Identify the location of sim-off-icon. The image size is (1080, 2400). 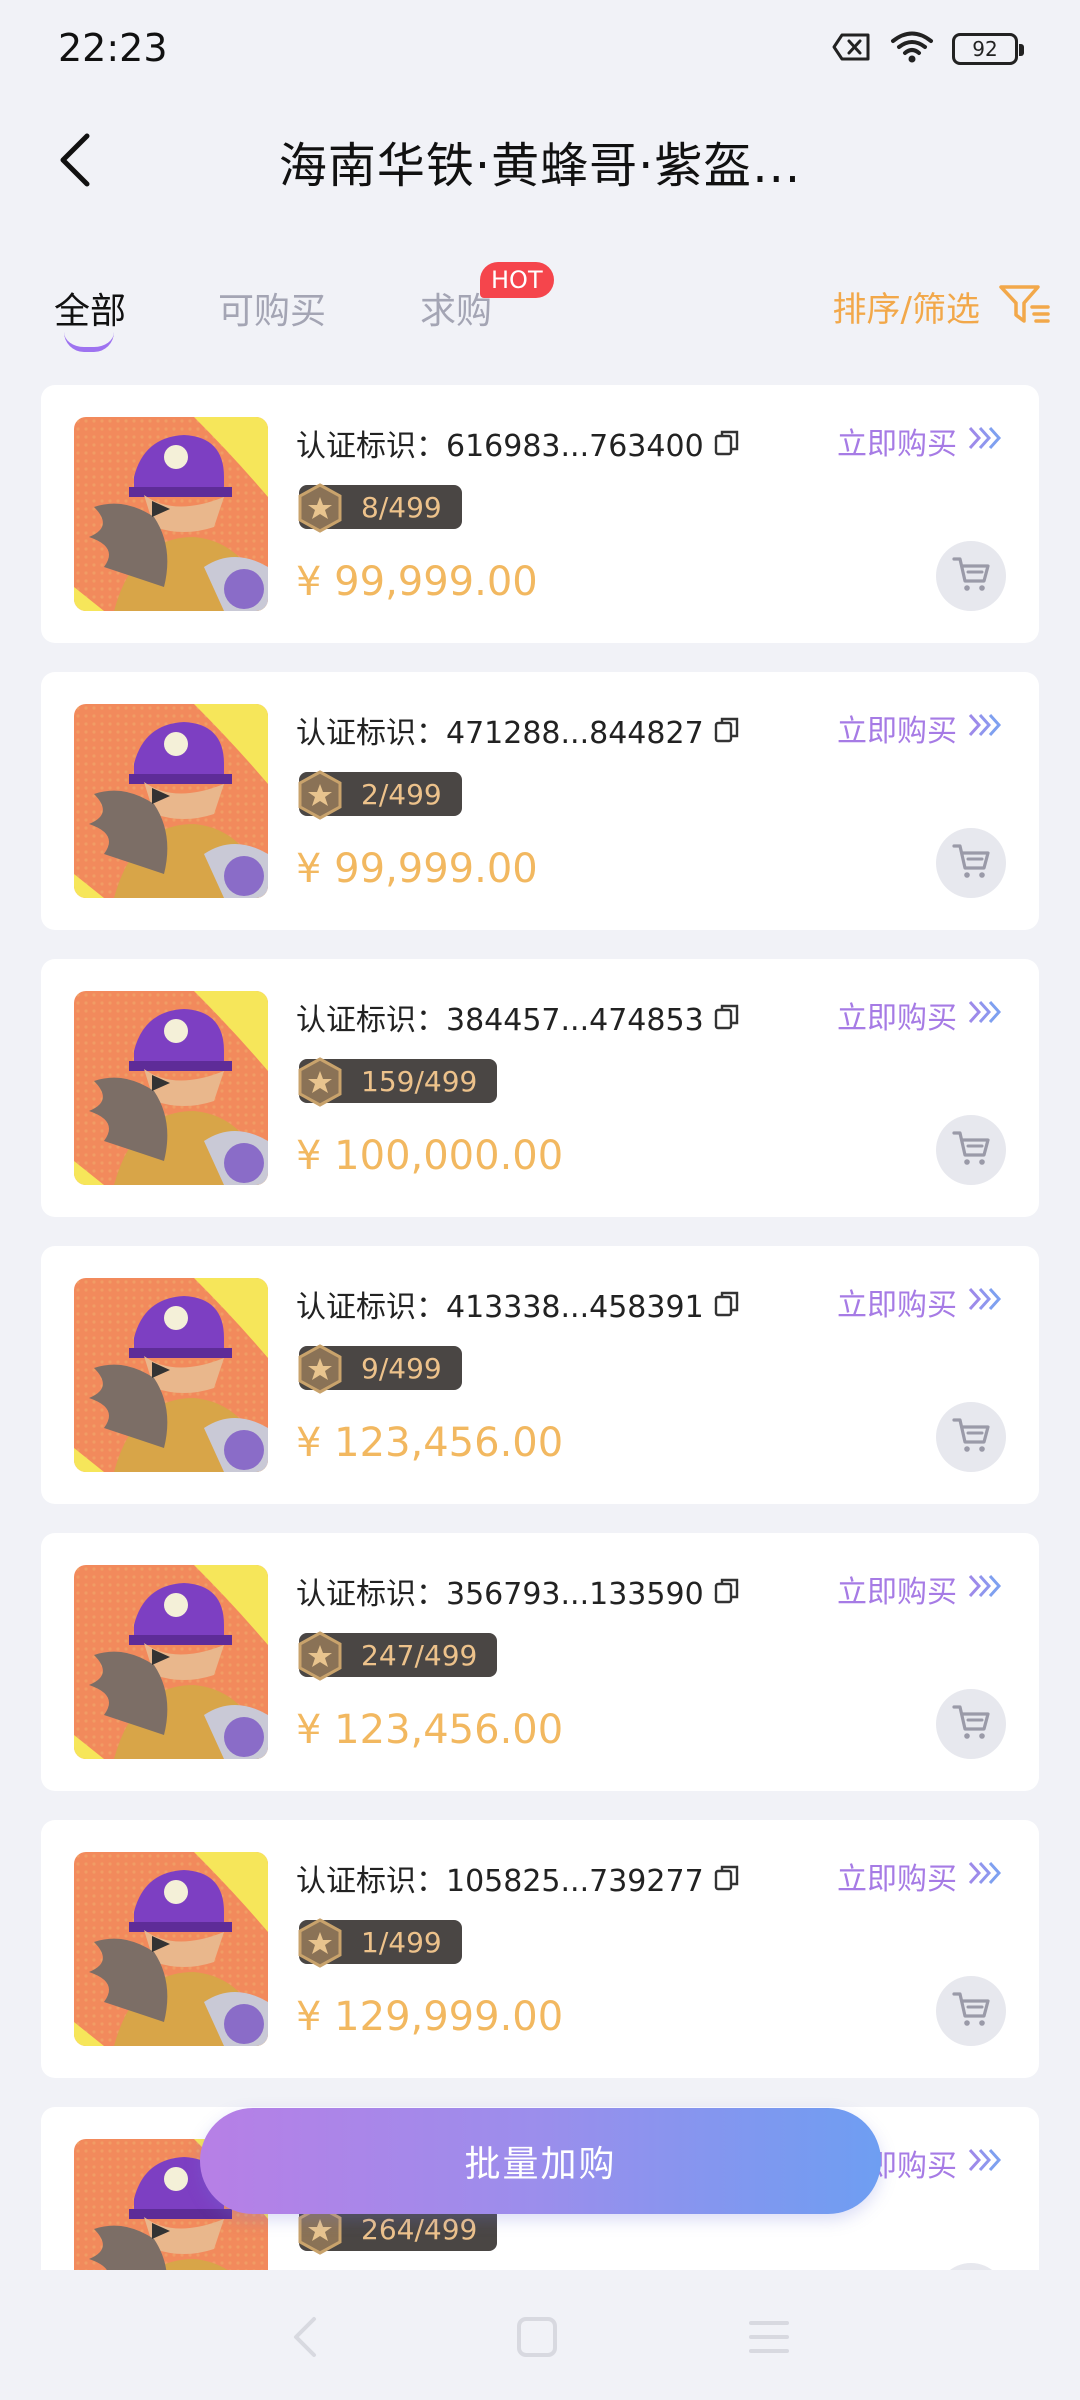
(852, 49).